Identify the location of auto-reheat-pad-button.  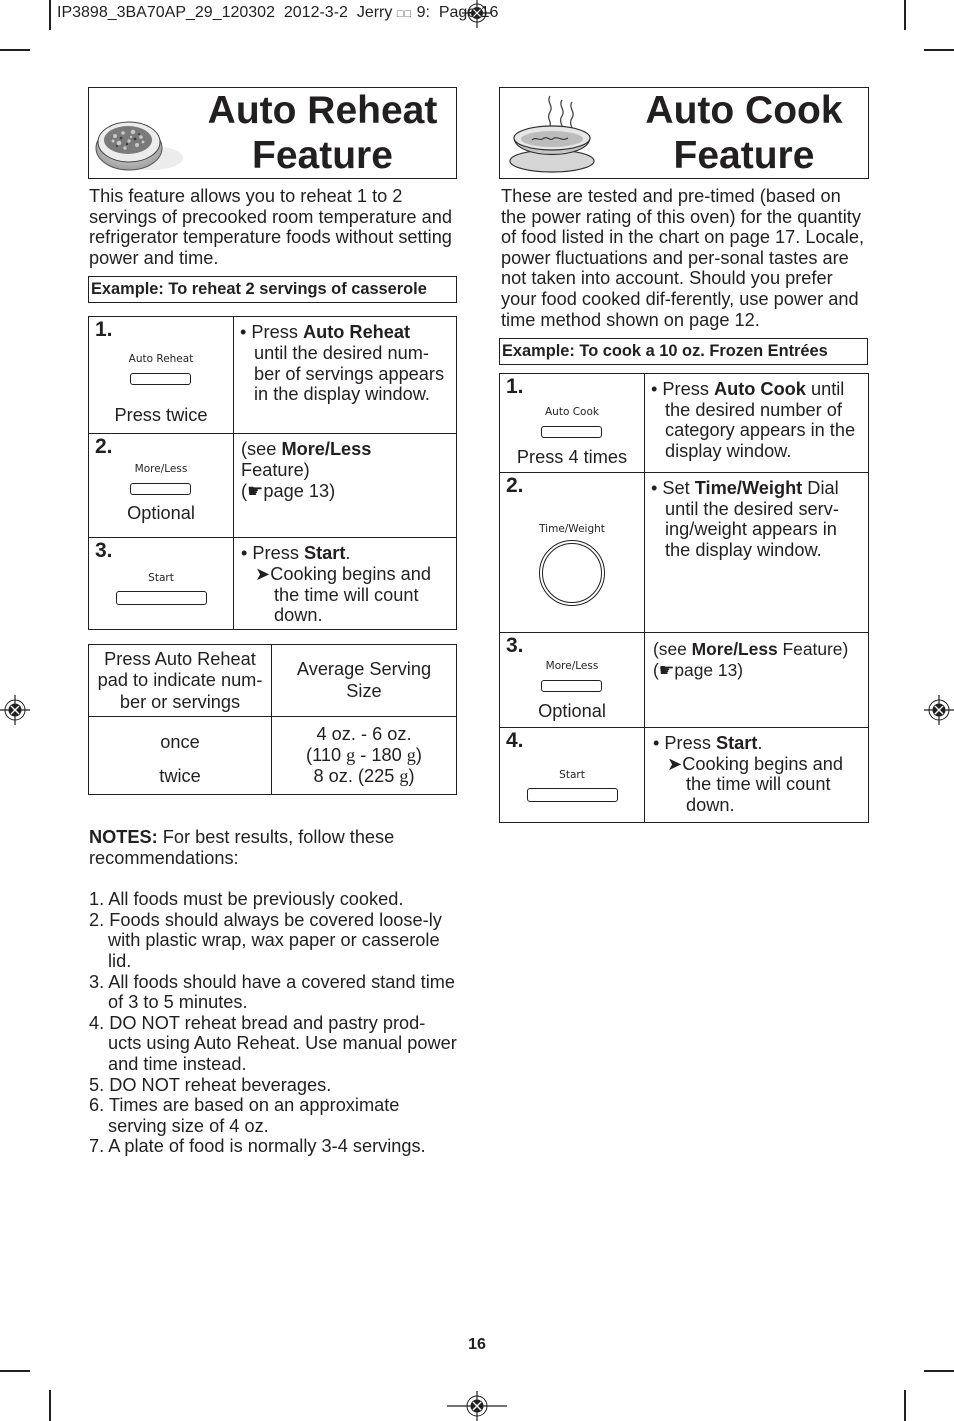
(160, 379).